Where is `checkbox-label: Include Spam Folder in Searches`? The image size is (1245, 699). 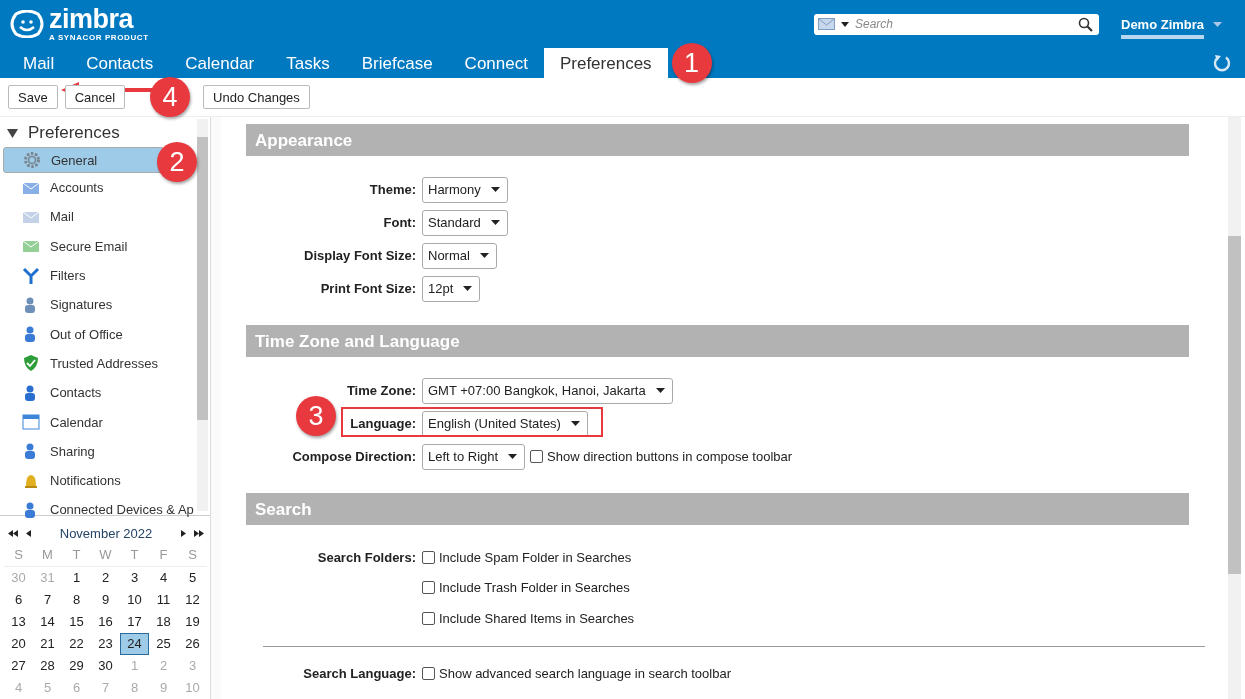 checkbox-label: Include Spam Folder in Searches is located at coordinates (535, 557).